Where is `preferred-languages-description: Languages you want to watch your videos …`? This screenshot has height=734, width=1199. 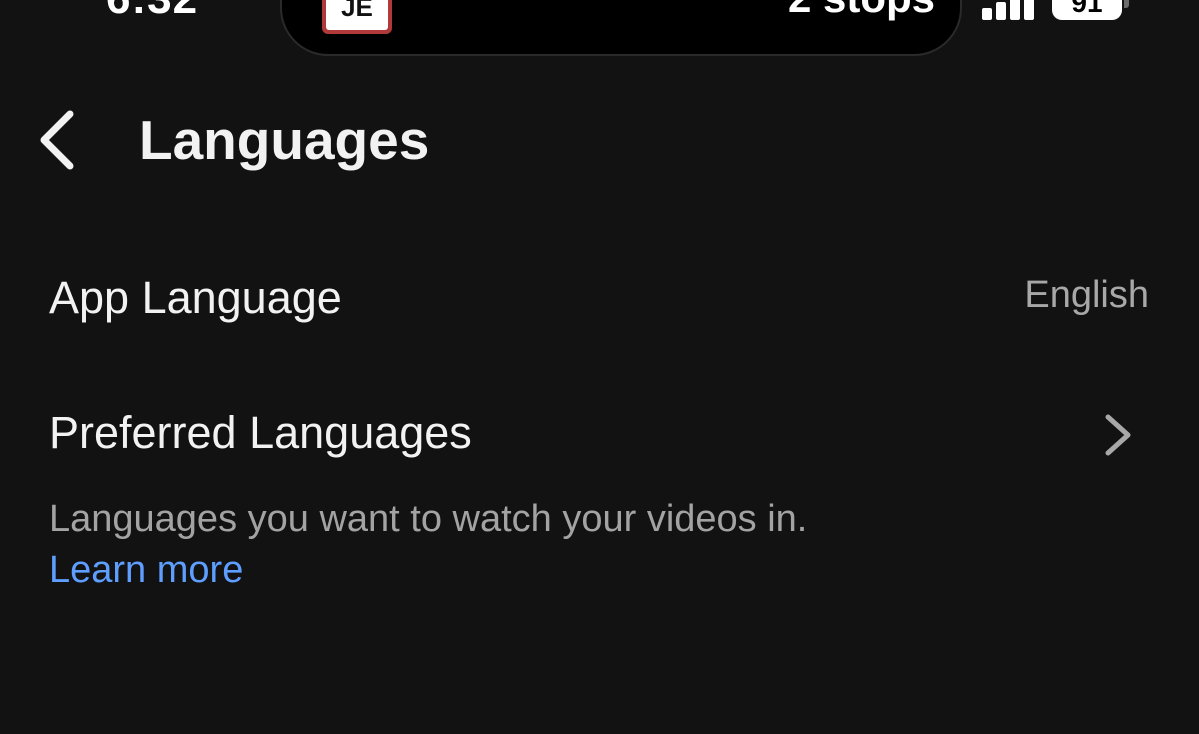 preferred-languages-description: Languages you want to watch your videos … is located at coordinates (428, 519).